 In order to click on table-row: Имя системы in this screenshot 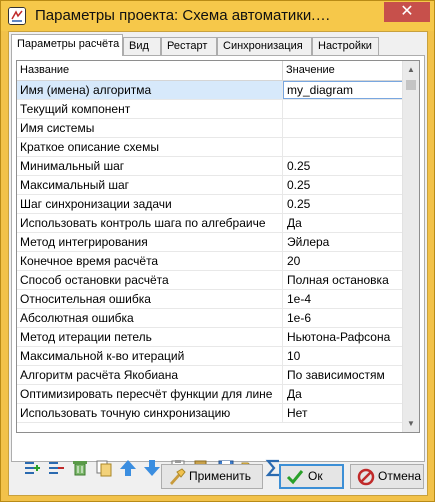, I will do `click(210, 128)`.